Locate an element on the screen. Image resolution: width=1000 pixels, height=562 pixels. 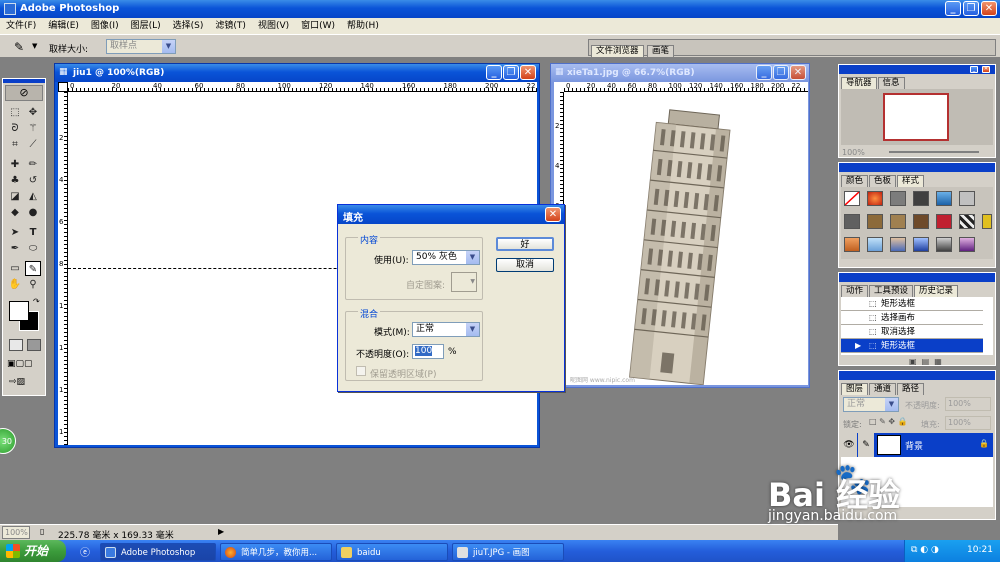
tab-styles: 样式 is located at coordinates (911, 181).